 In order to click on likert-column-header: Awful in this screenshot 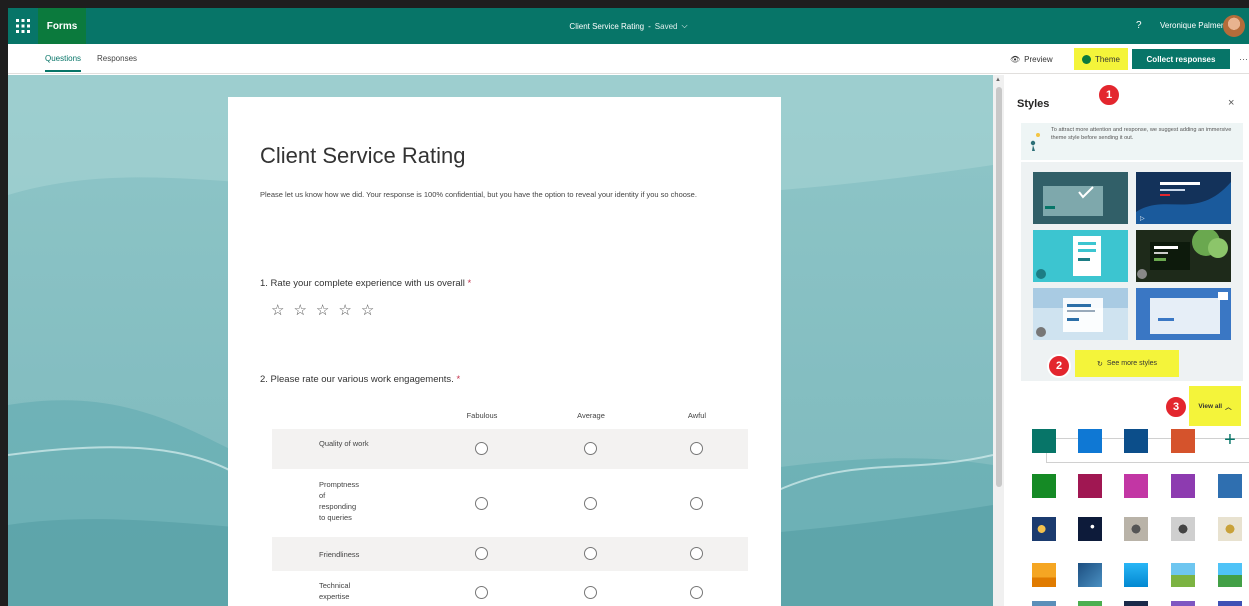, I will do `click(697, 415)`.